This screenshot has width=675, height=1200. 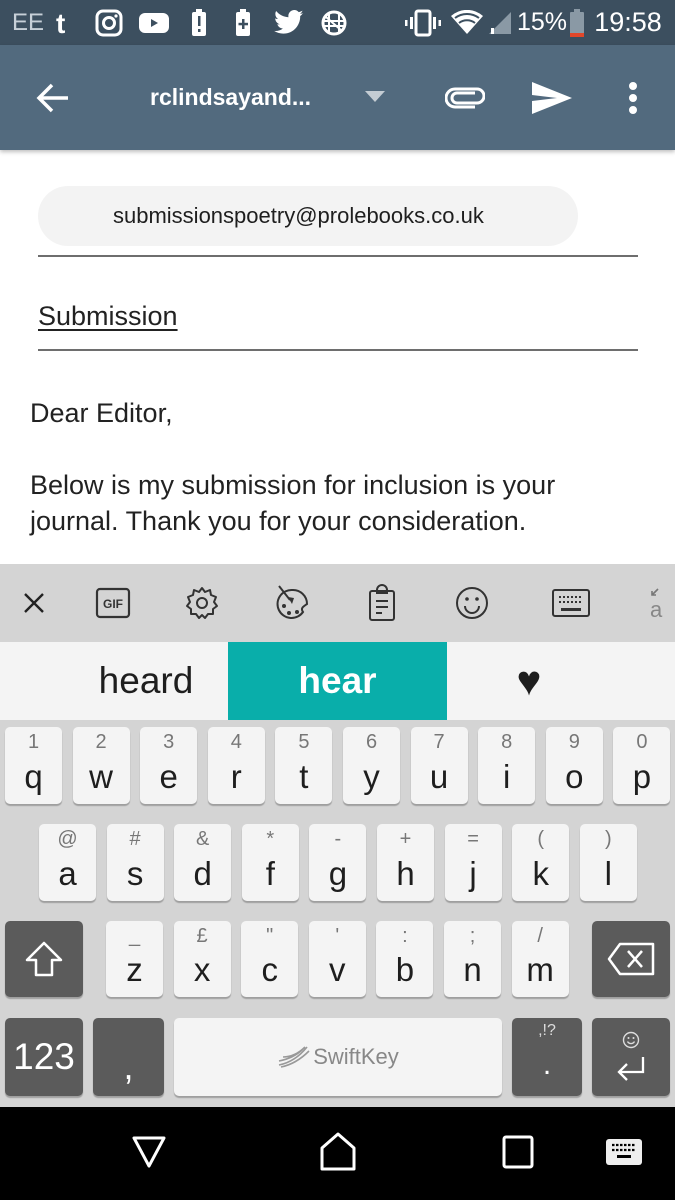 I want to click on key-d: & d, so click(x=203, y=862).